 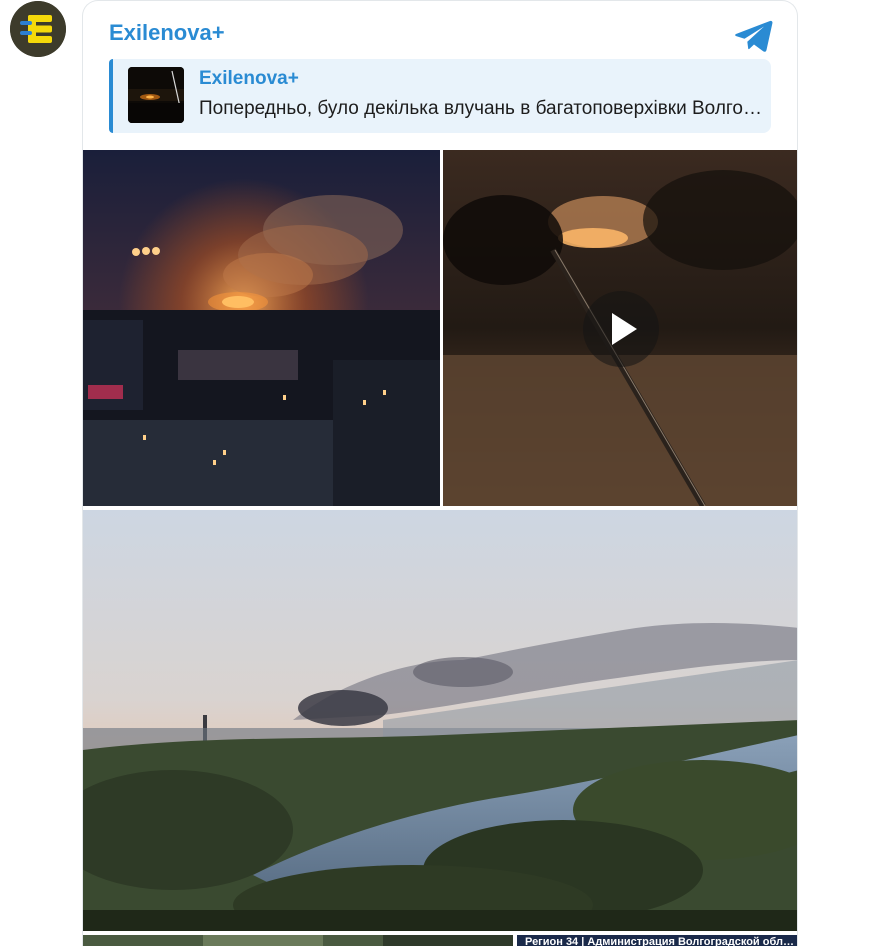 I want to click on play-icon, so click(x=624, y=329).